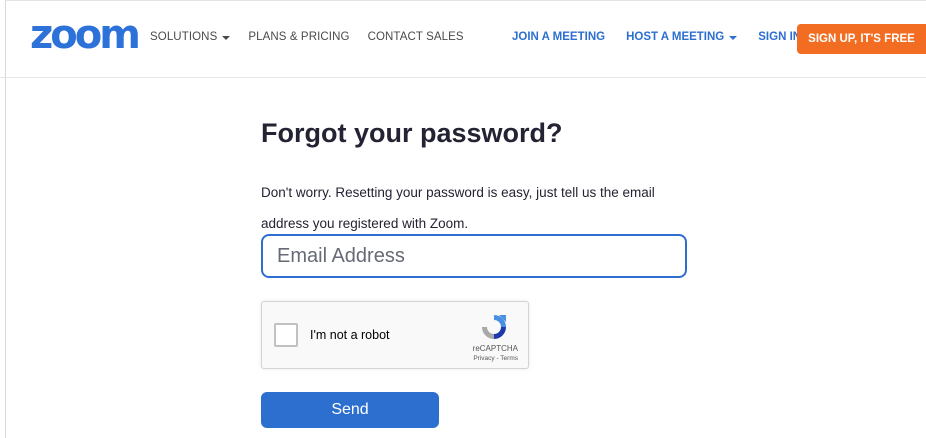 This screenshot has height=438, width=926. What do you see at coordinates (675, 37) in the screenshot?
I see `nav-host-meeting-label: HOST A MEETING` at bounding box center [675, 37].